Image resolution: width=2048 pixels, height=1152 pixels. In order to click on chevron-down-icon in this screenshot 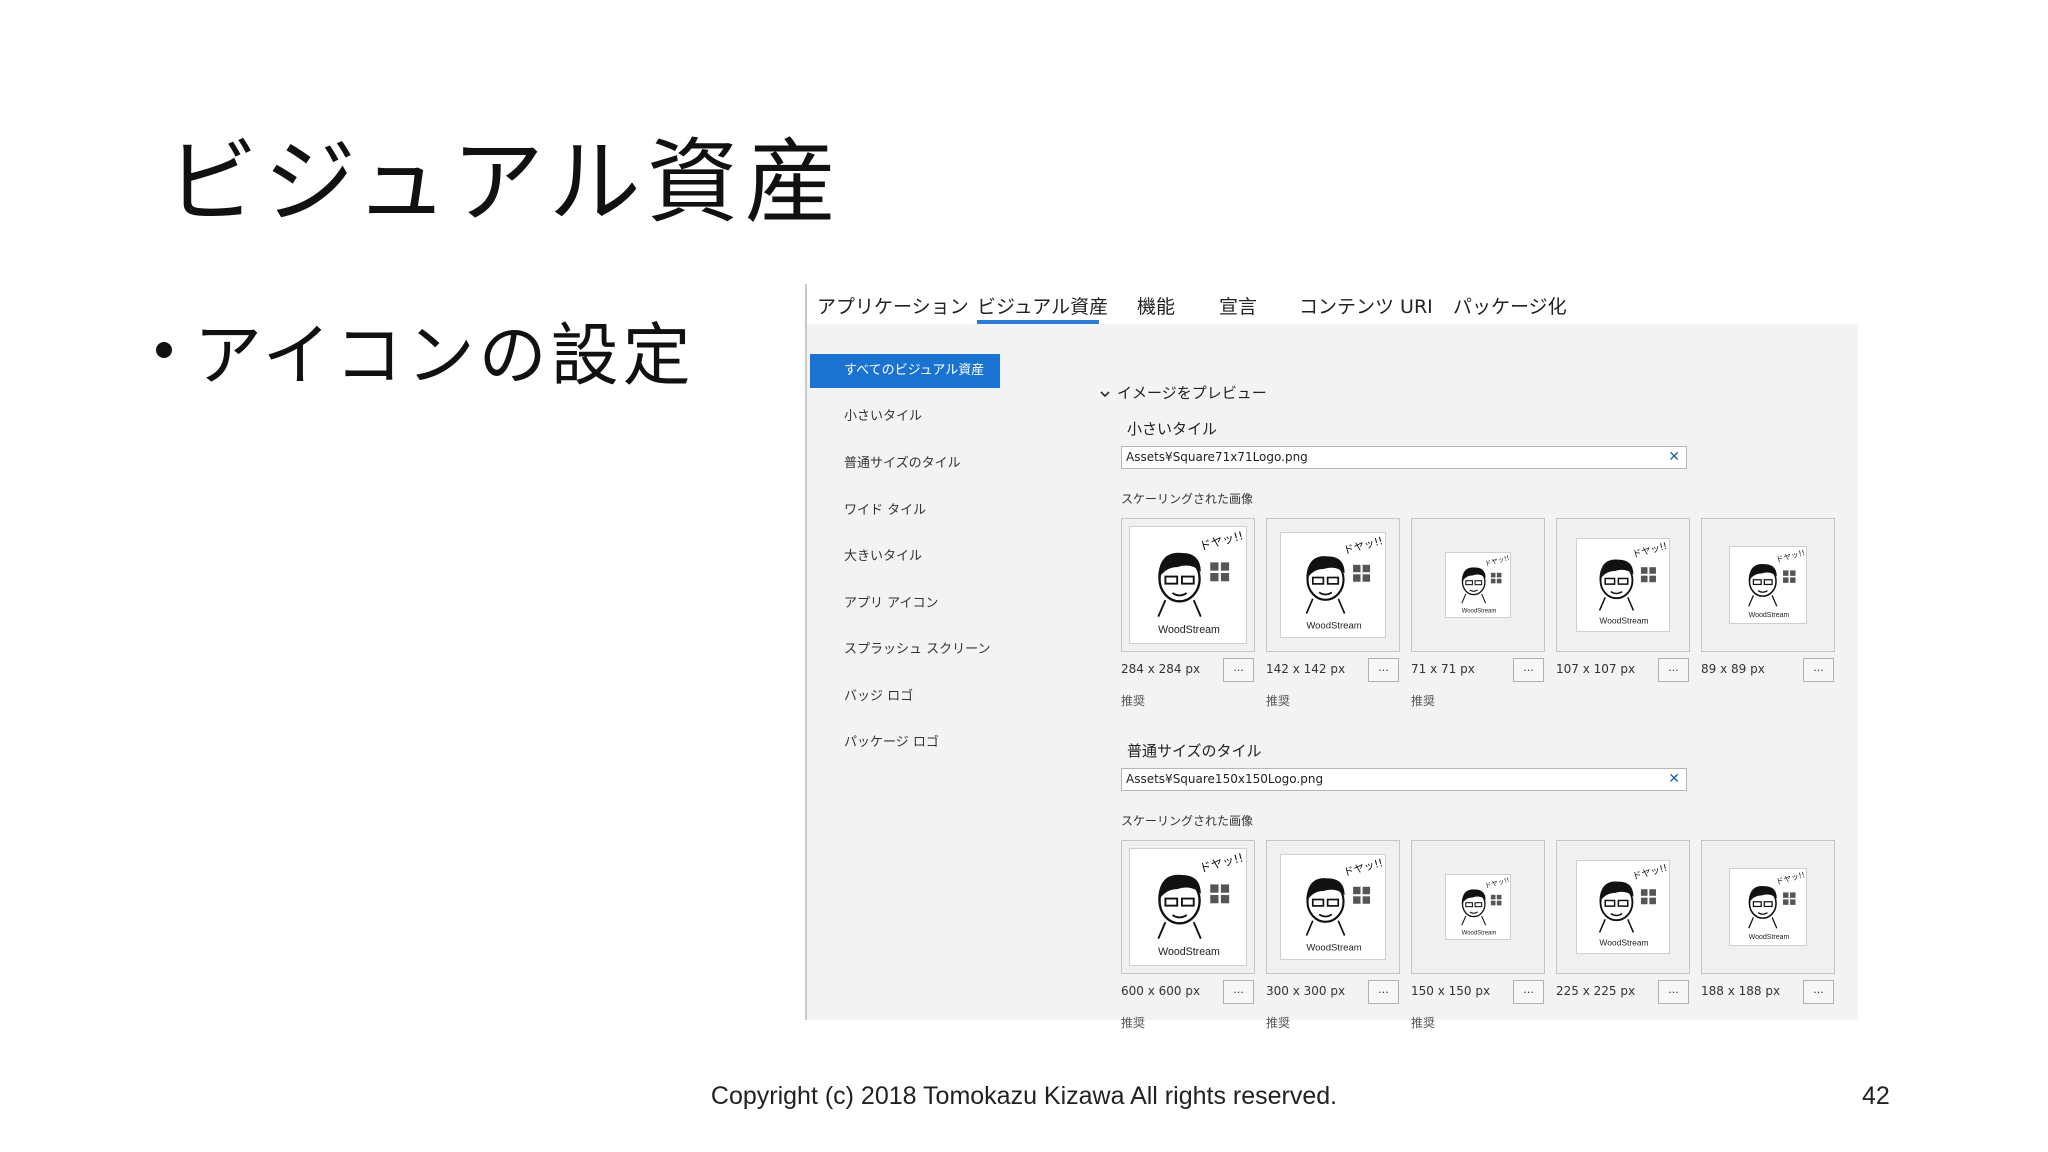, I will do `click(1105, 393)`.